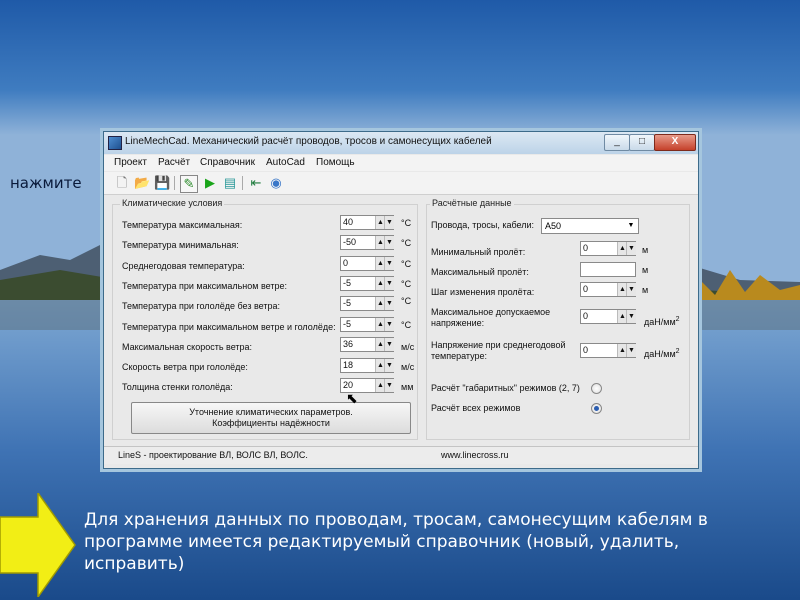 Image resolution: width=800 pixels, height=600 pixels. I want to click on hint-text: нажмите, so click(46, 183).